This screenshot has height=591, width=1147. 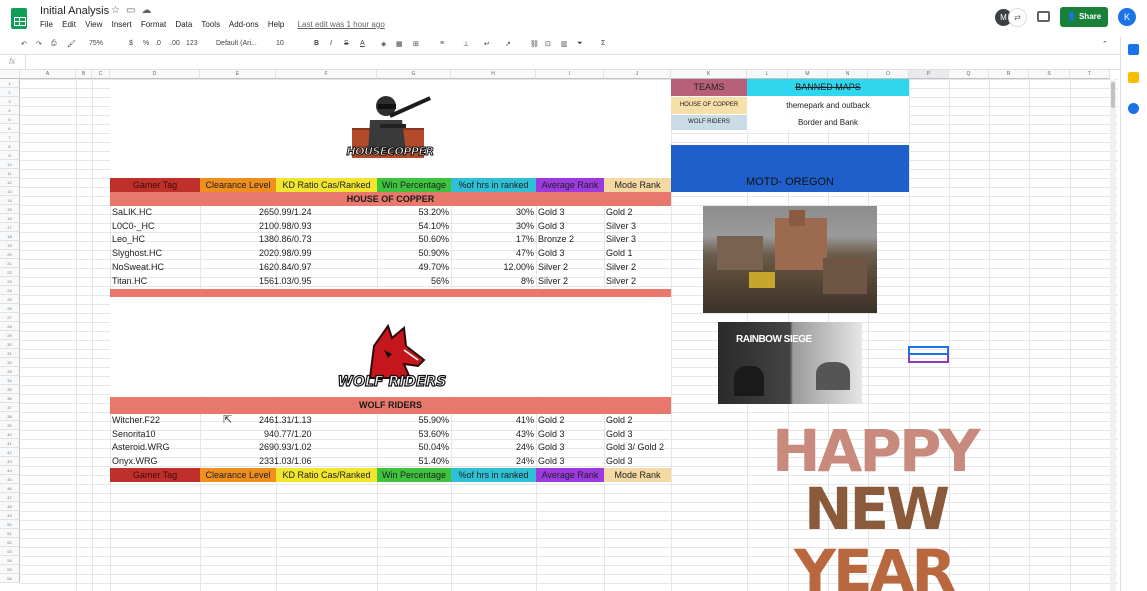 What do you see at coordinates (322, 461) in the screenshot?
I see `table-cell: 1.03/1.06` at bounding box center [322, 461].